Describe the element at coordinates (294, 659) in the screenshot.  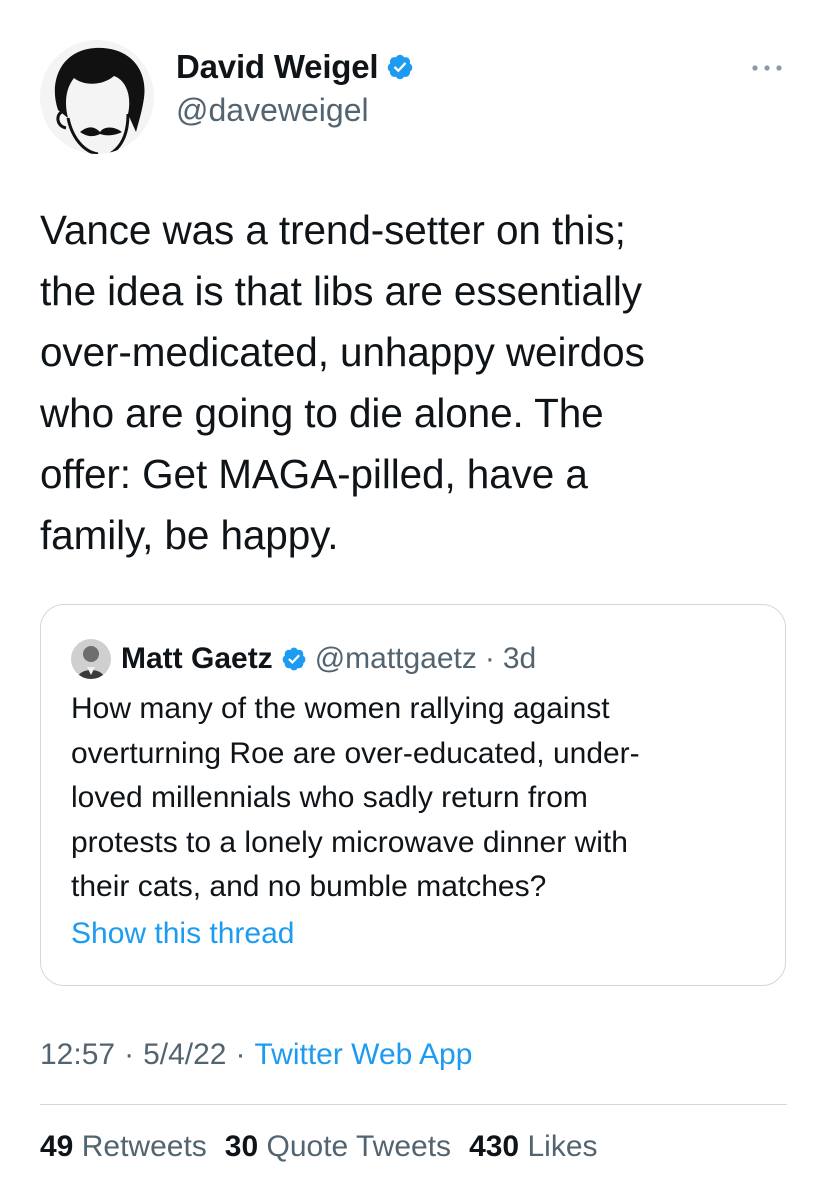
I see `quoted-verified-badge-icon` at that location.